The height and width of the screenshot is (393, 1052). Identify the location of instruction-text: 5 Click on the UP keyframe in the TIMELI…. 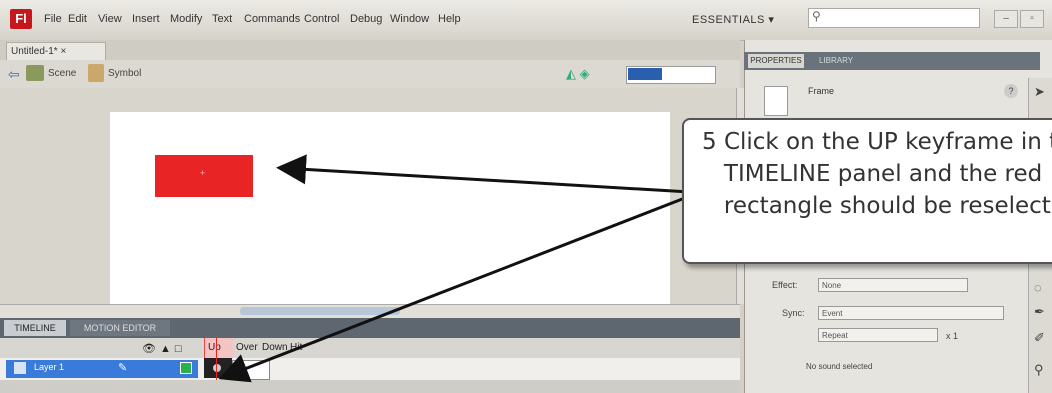
(877, 174).